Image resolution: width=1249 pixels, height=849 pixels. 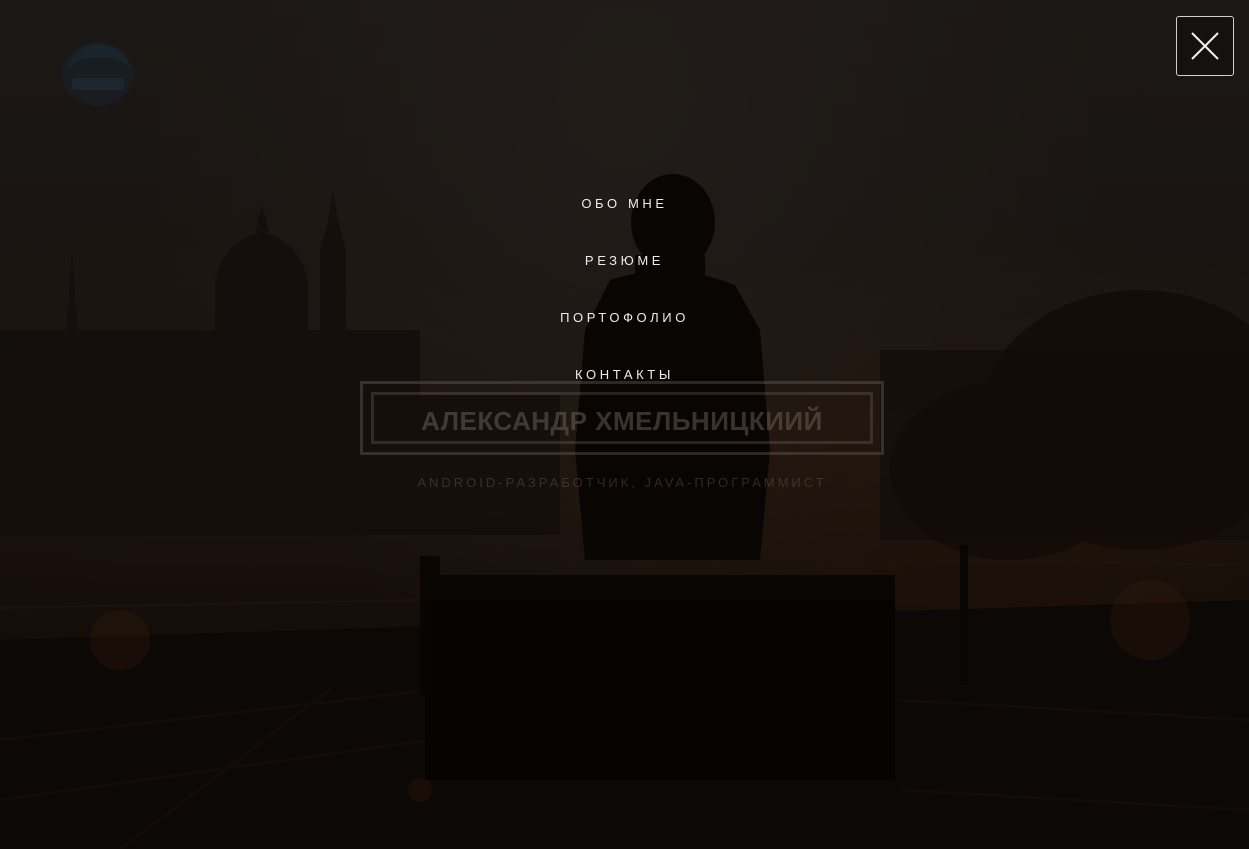 I want to click on hero-title: АЛЕКСАНДР ХМЕЛЬНИЦКИИЙ, so click(x=622, y=421).